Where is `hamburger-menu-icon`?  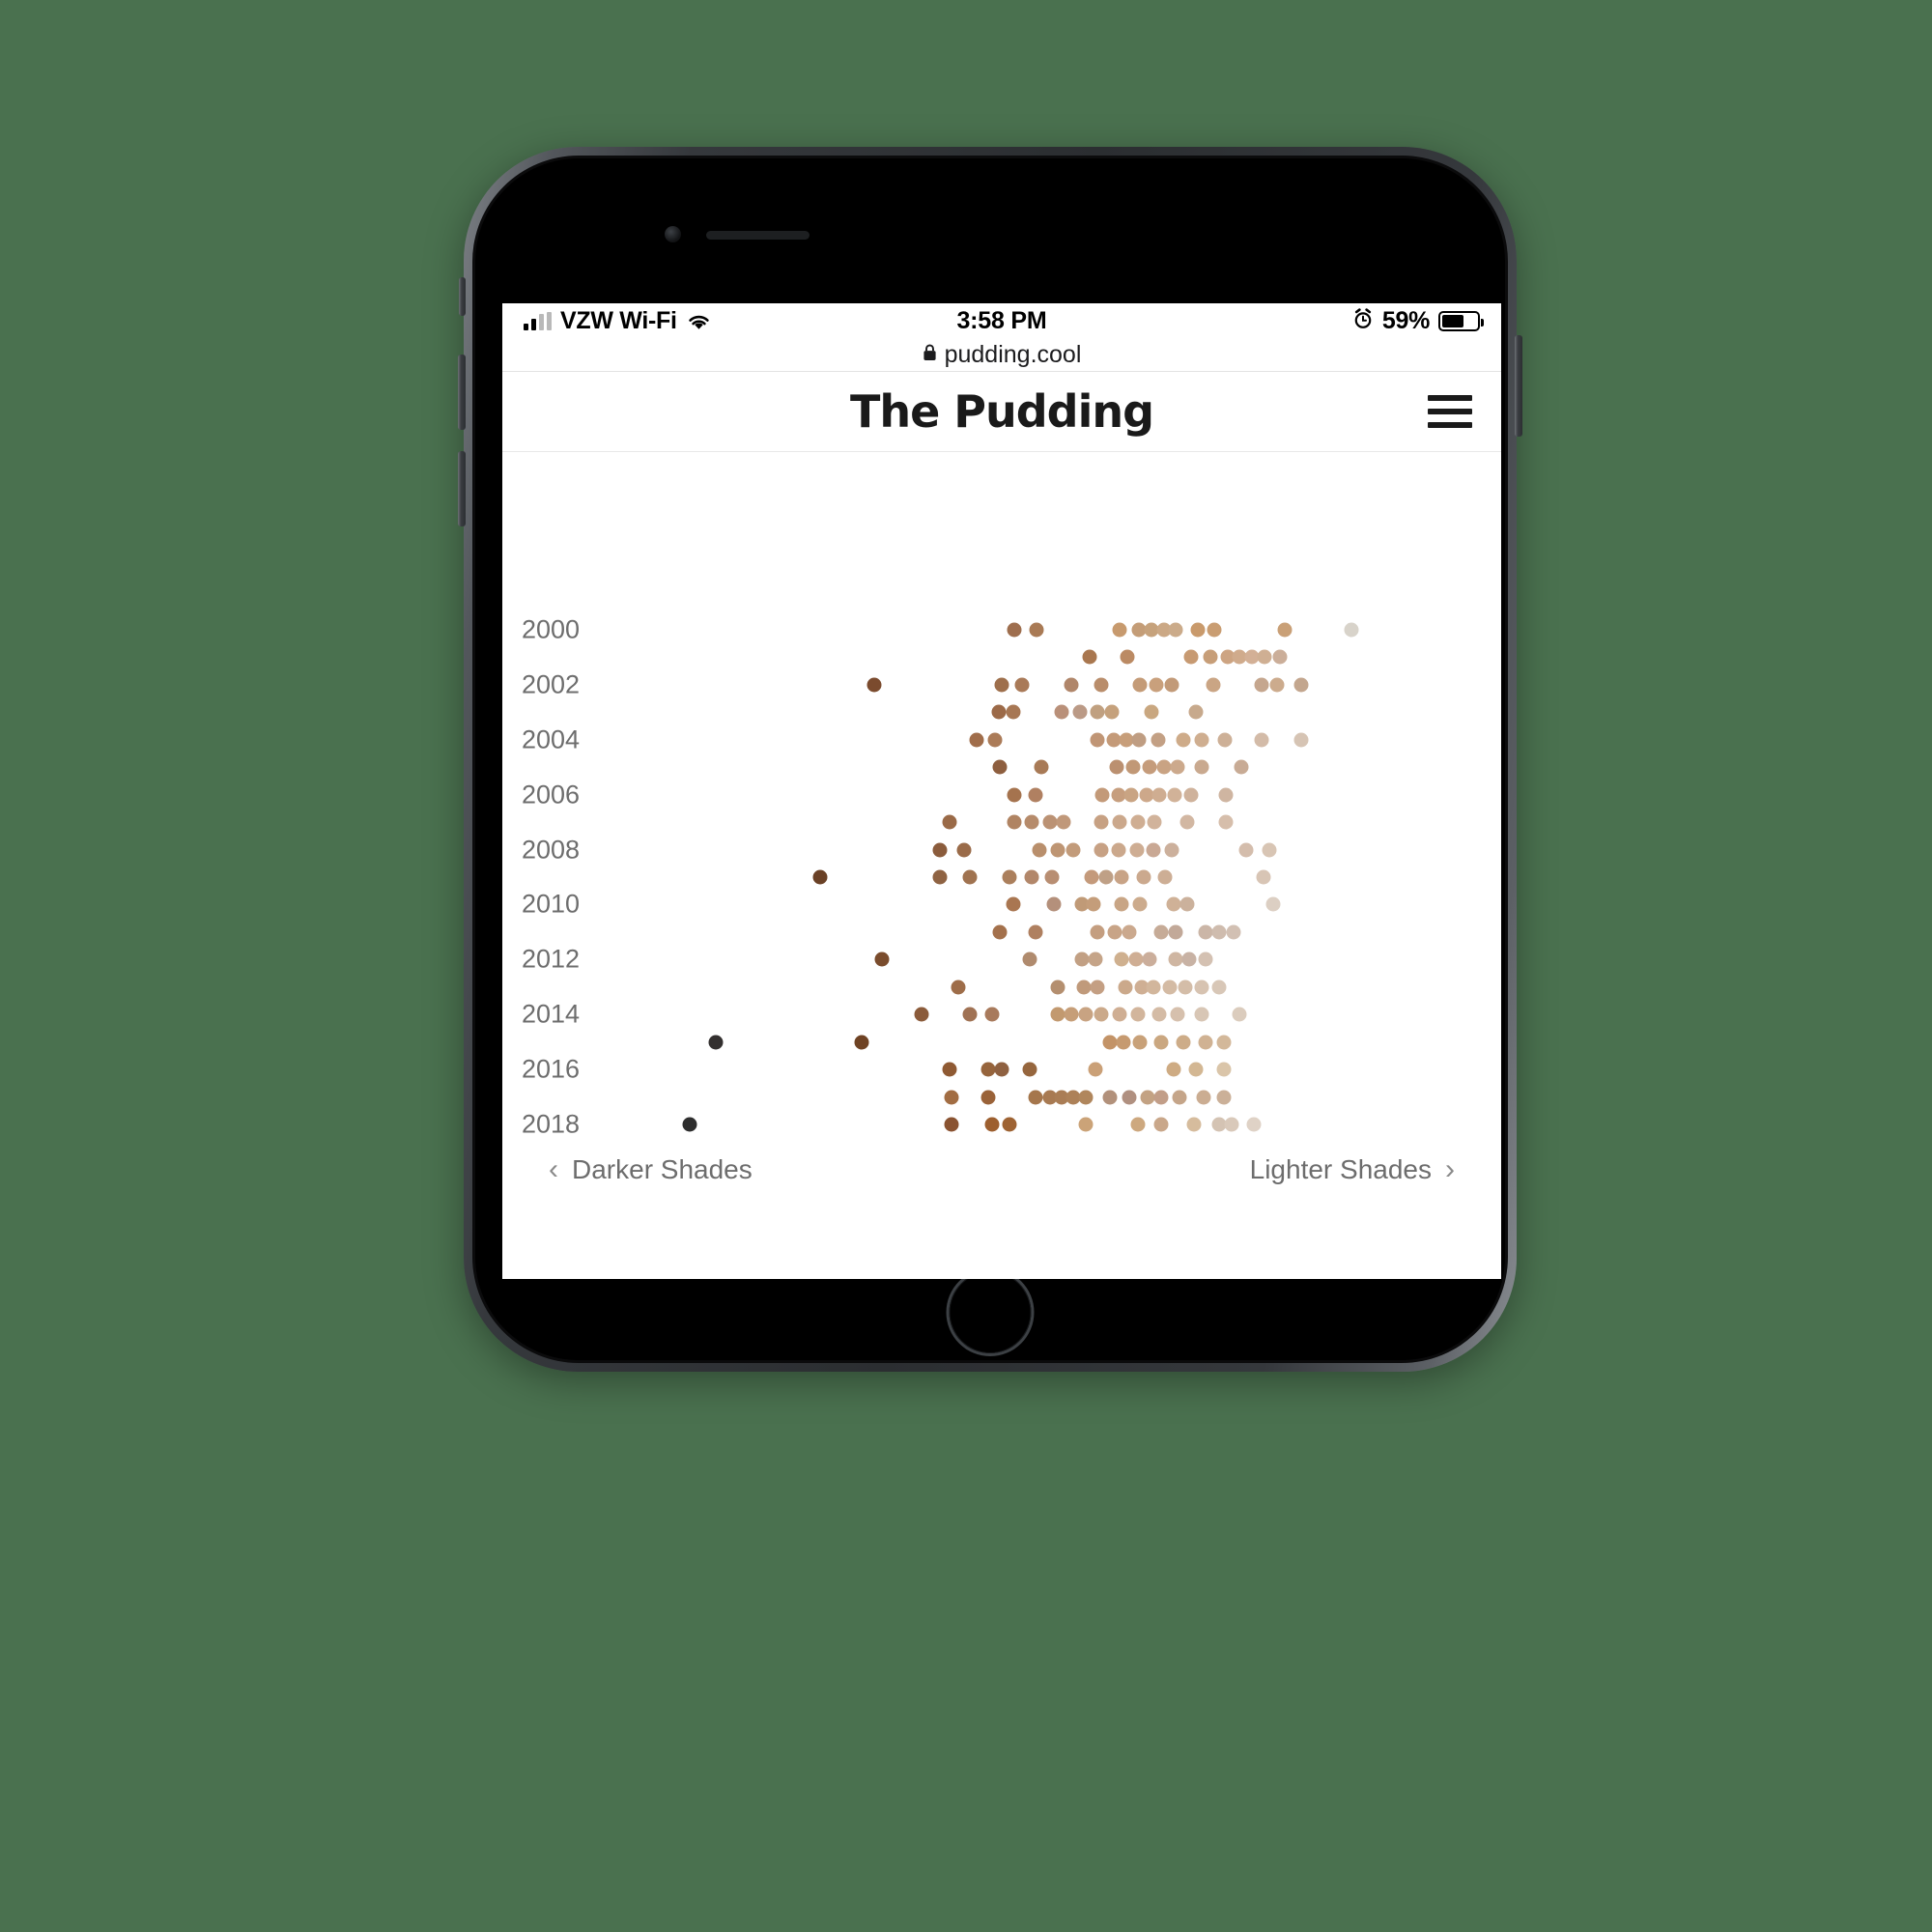 hamburger-menu-icon is located at coordinates (1450, 411).